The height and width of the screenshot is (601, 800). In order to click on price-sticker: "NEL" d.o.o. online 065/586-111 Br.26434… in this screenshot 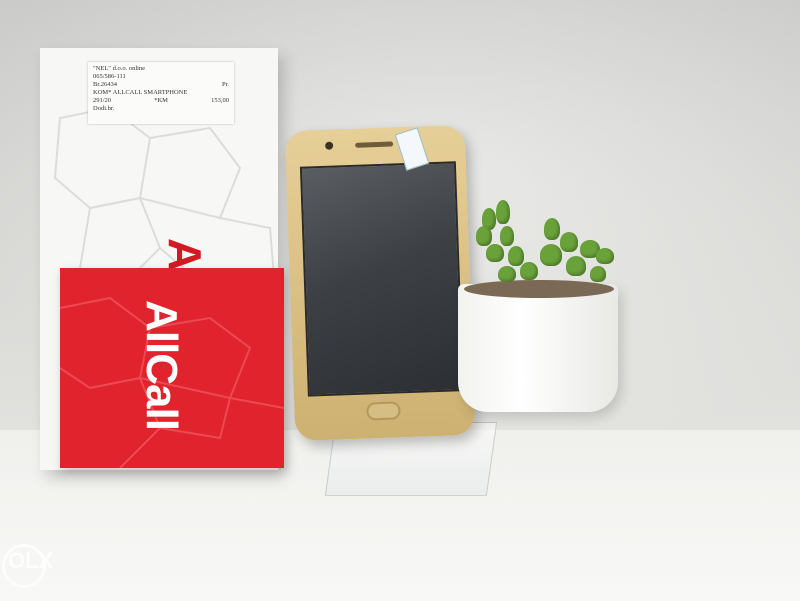, I will do `click(161, 93)`.